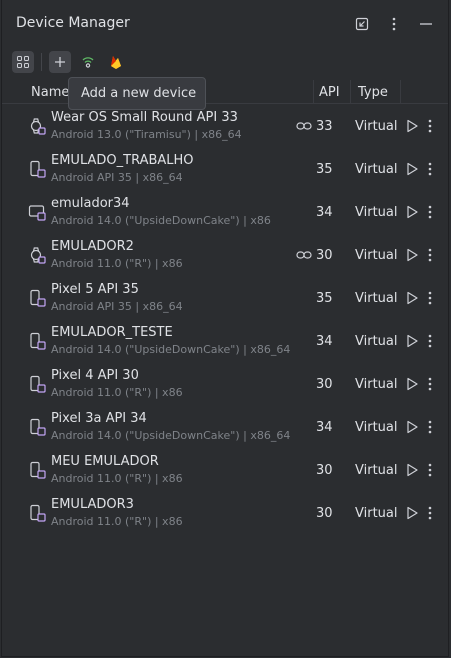  What do you see at coordinates (41, 62) in the screenshot?
I see `toolbar-separator` at bounding box center [41, 62].